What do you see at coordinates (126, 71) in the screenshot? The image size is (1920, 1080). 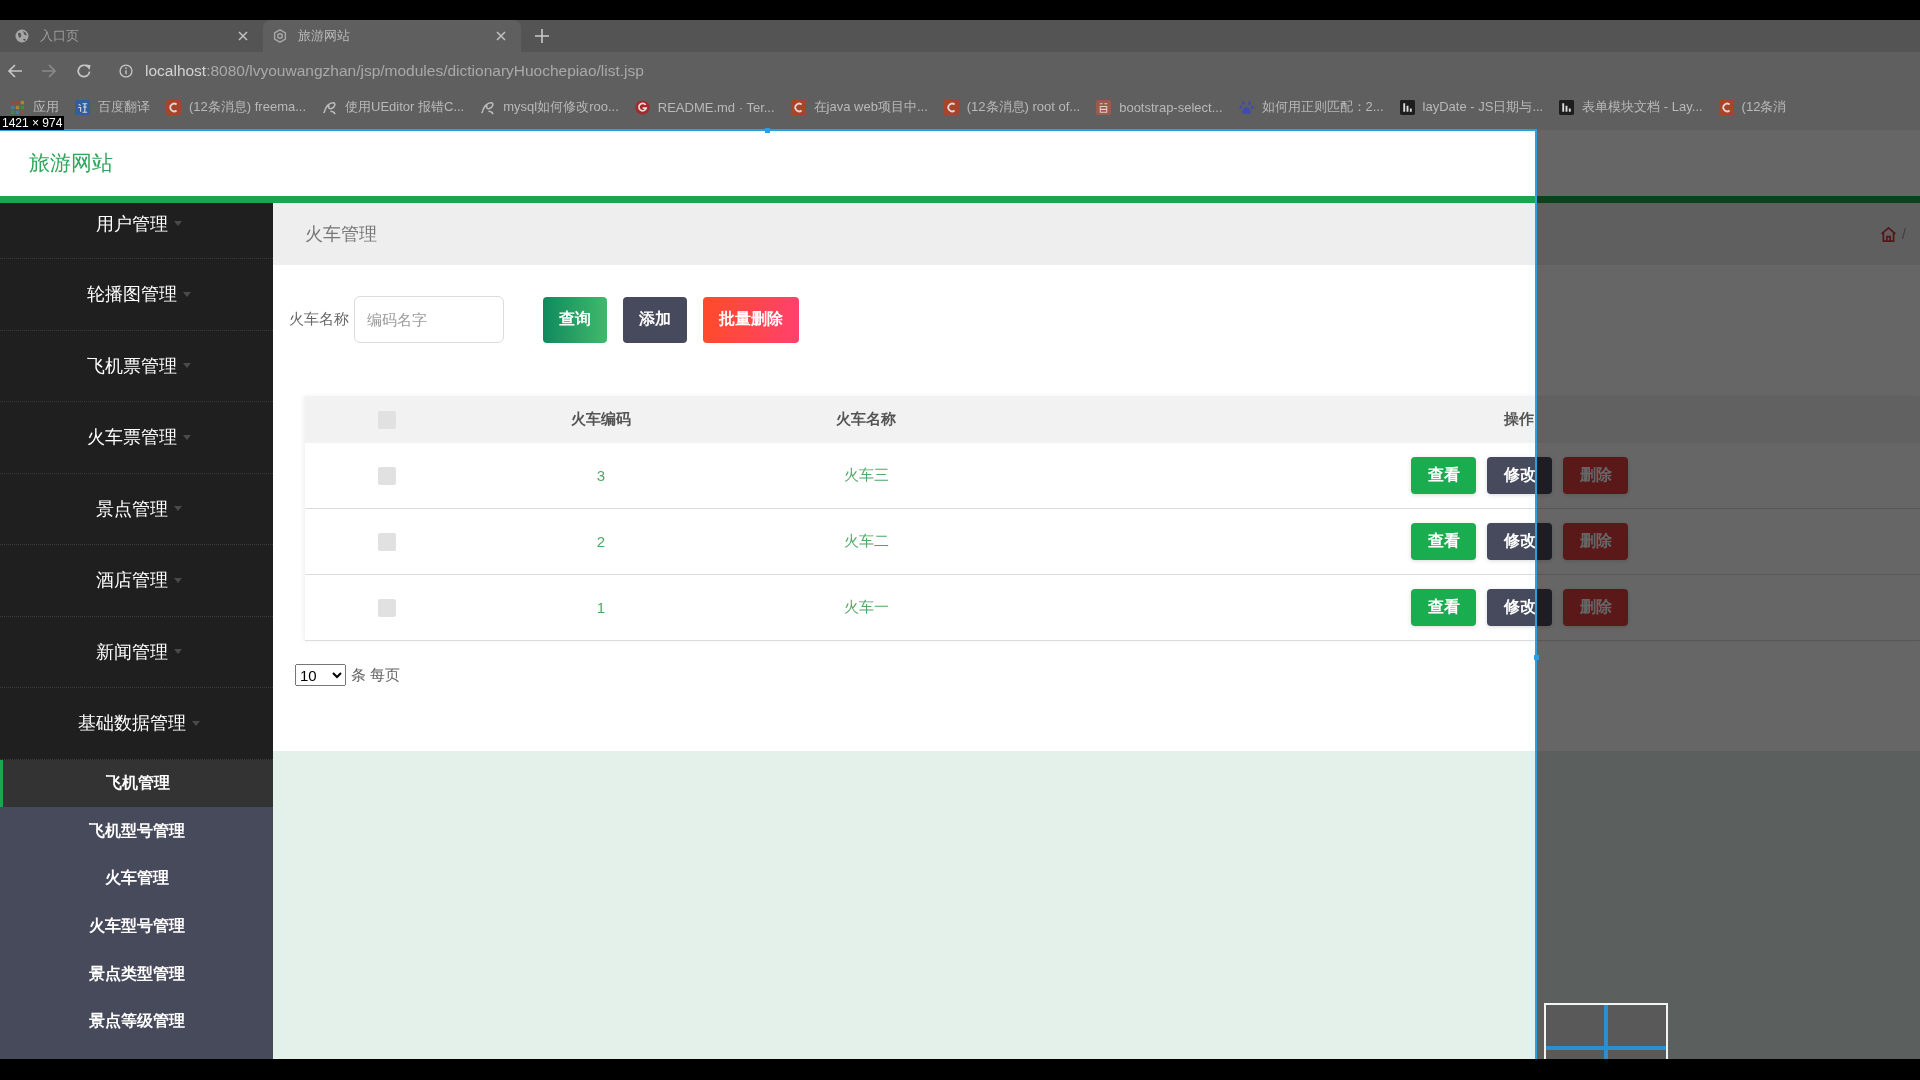 I see `info-icon` at bounding box center [126, 71].